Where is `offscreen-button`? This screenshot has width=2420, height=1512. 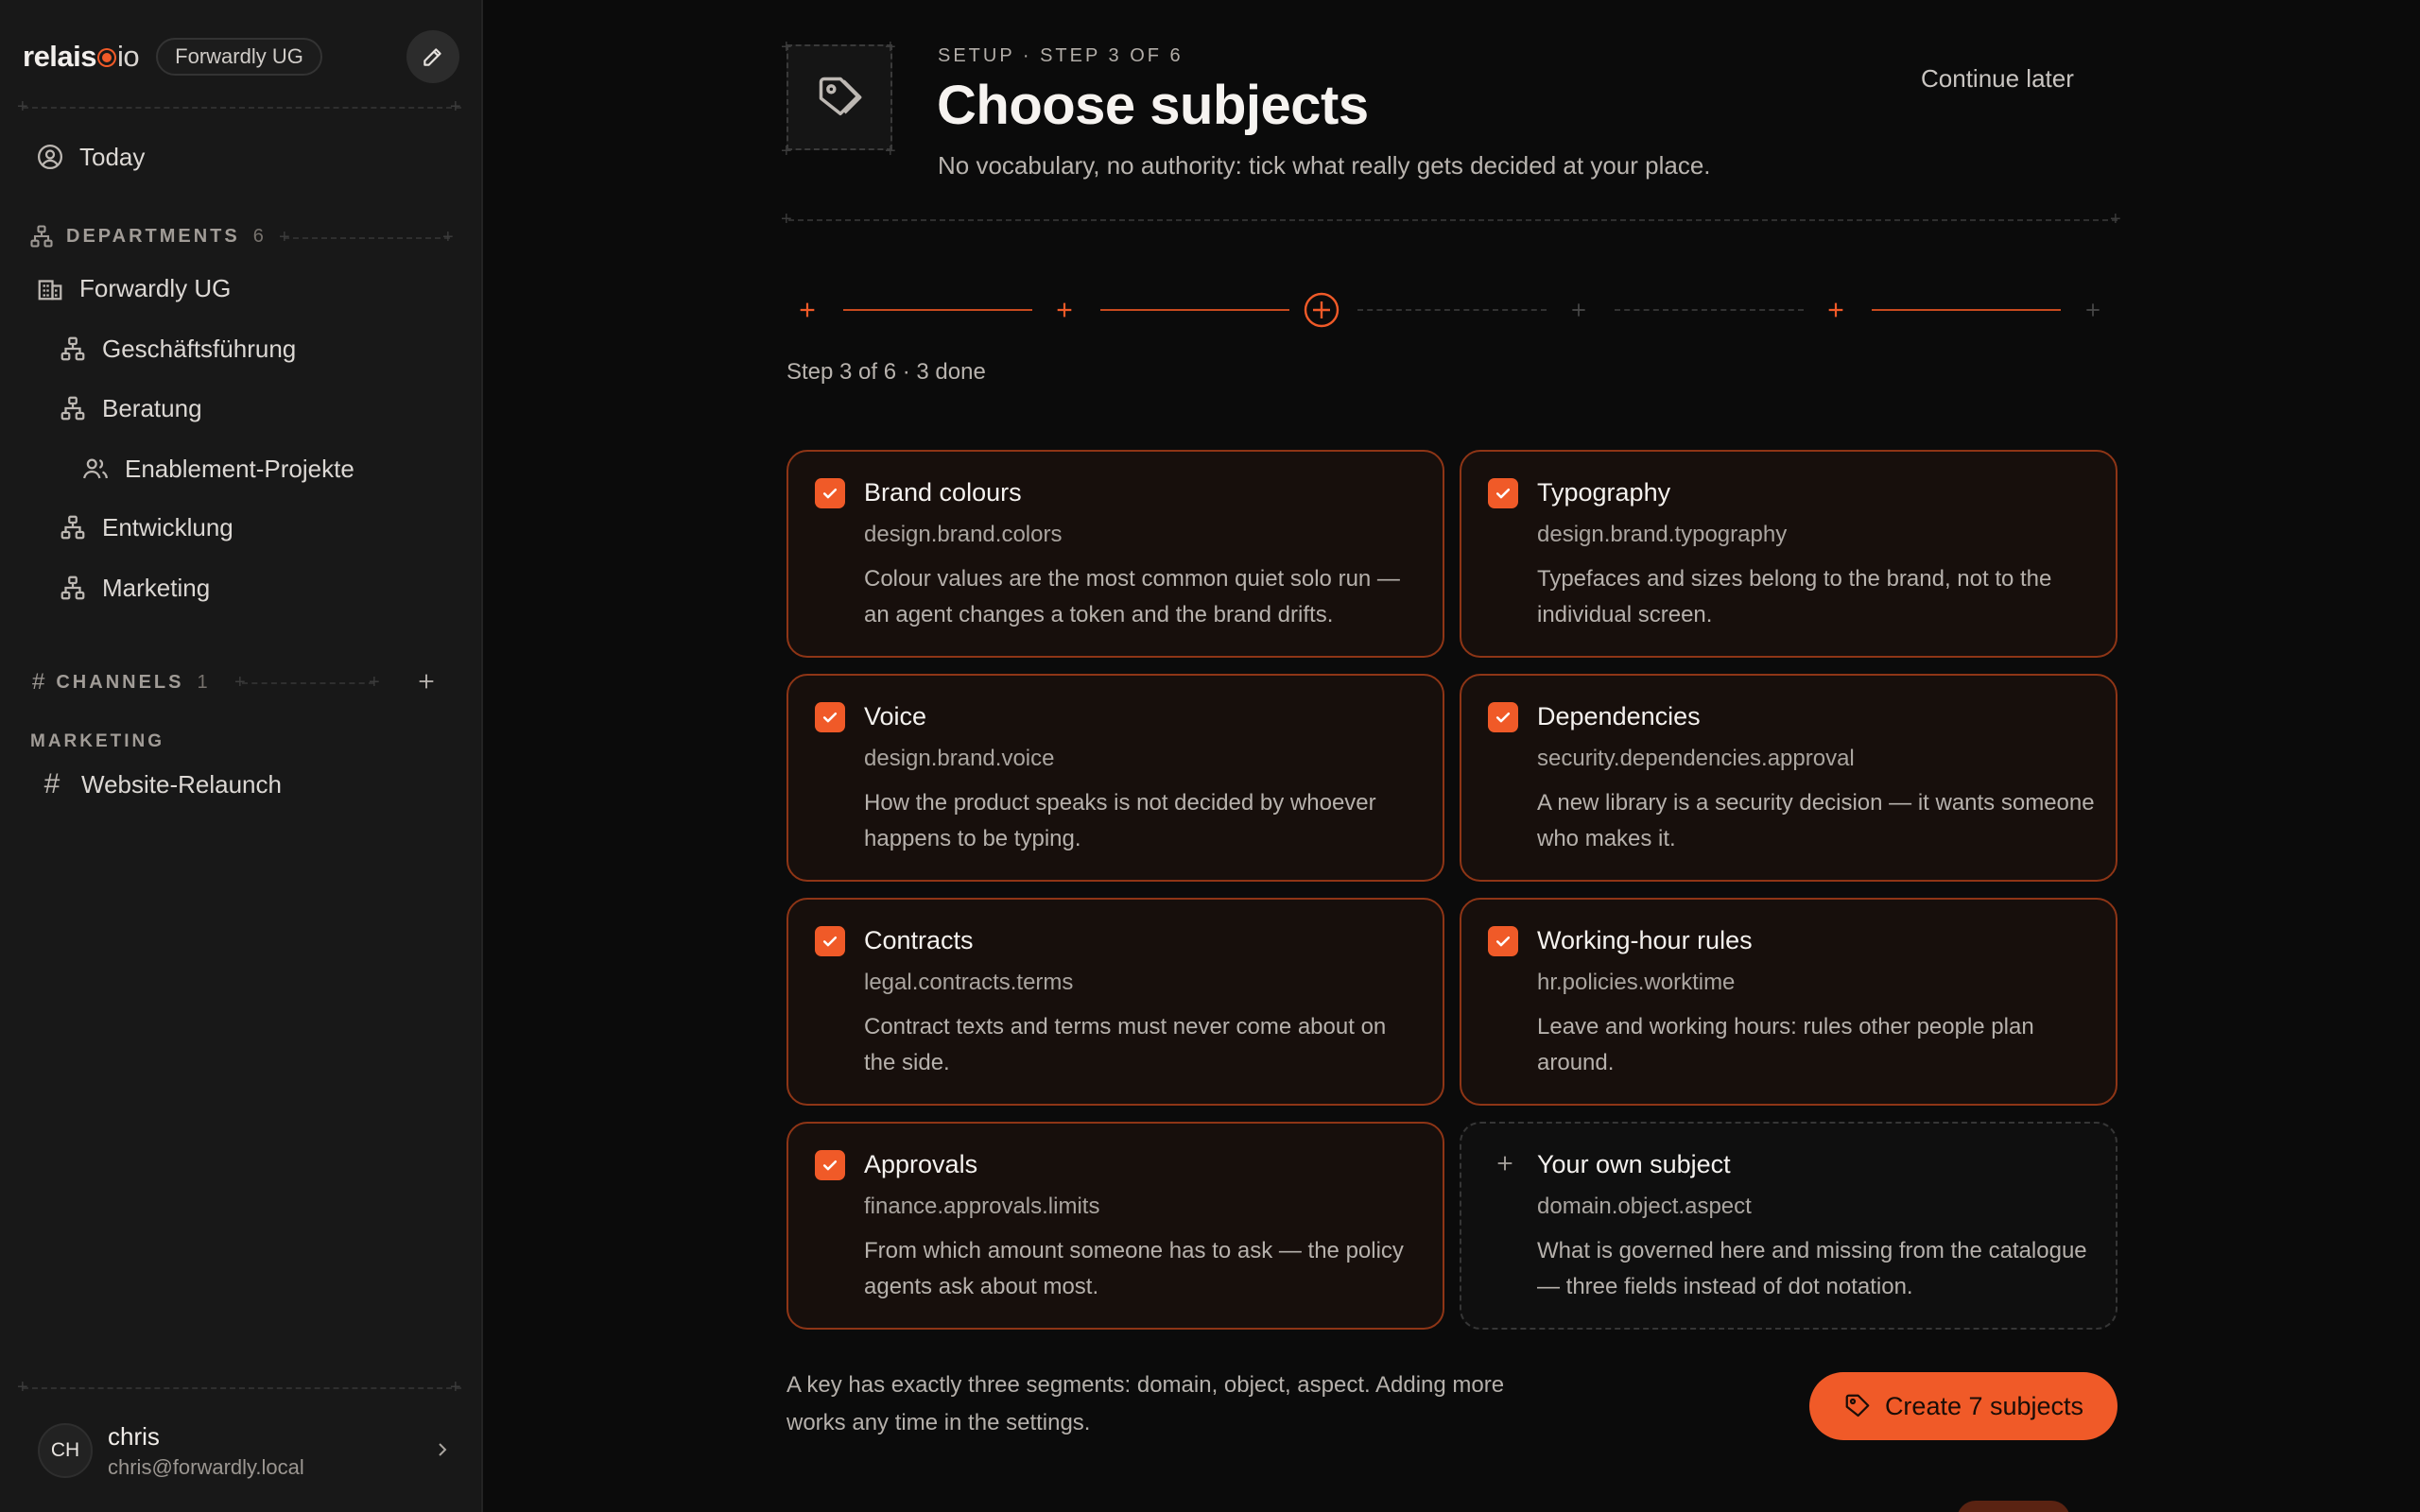
offscreen-button is located at coordinates (2014, 1506).